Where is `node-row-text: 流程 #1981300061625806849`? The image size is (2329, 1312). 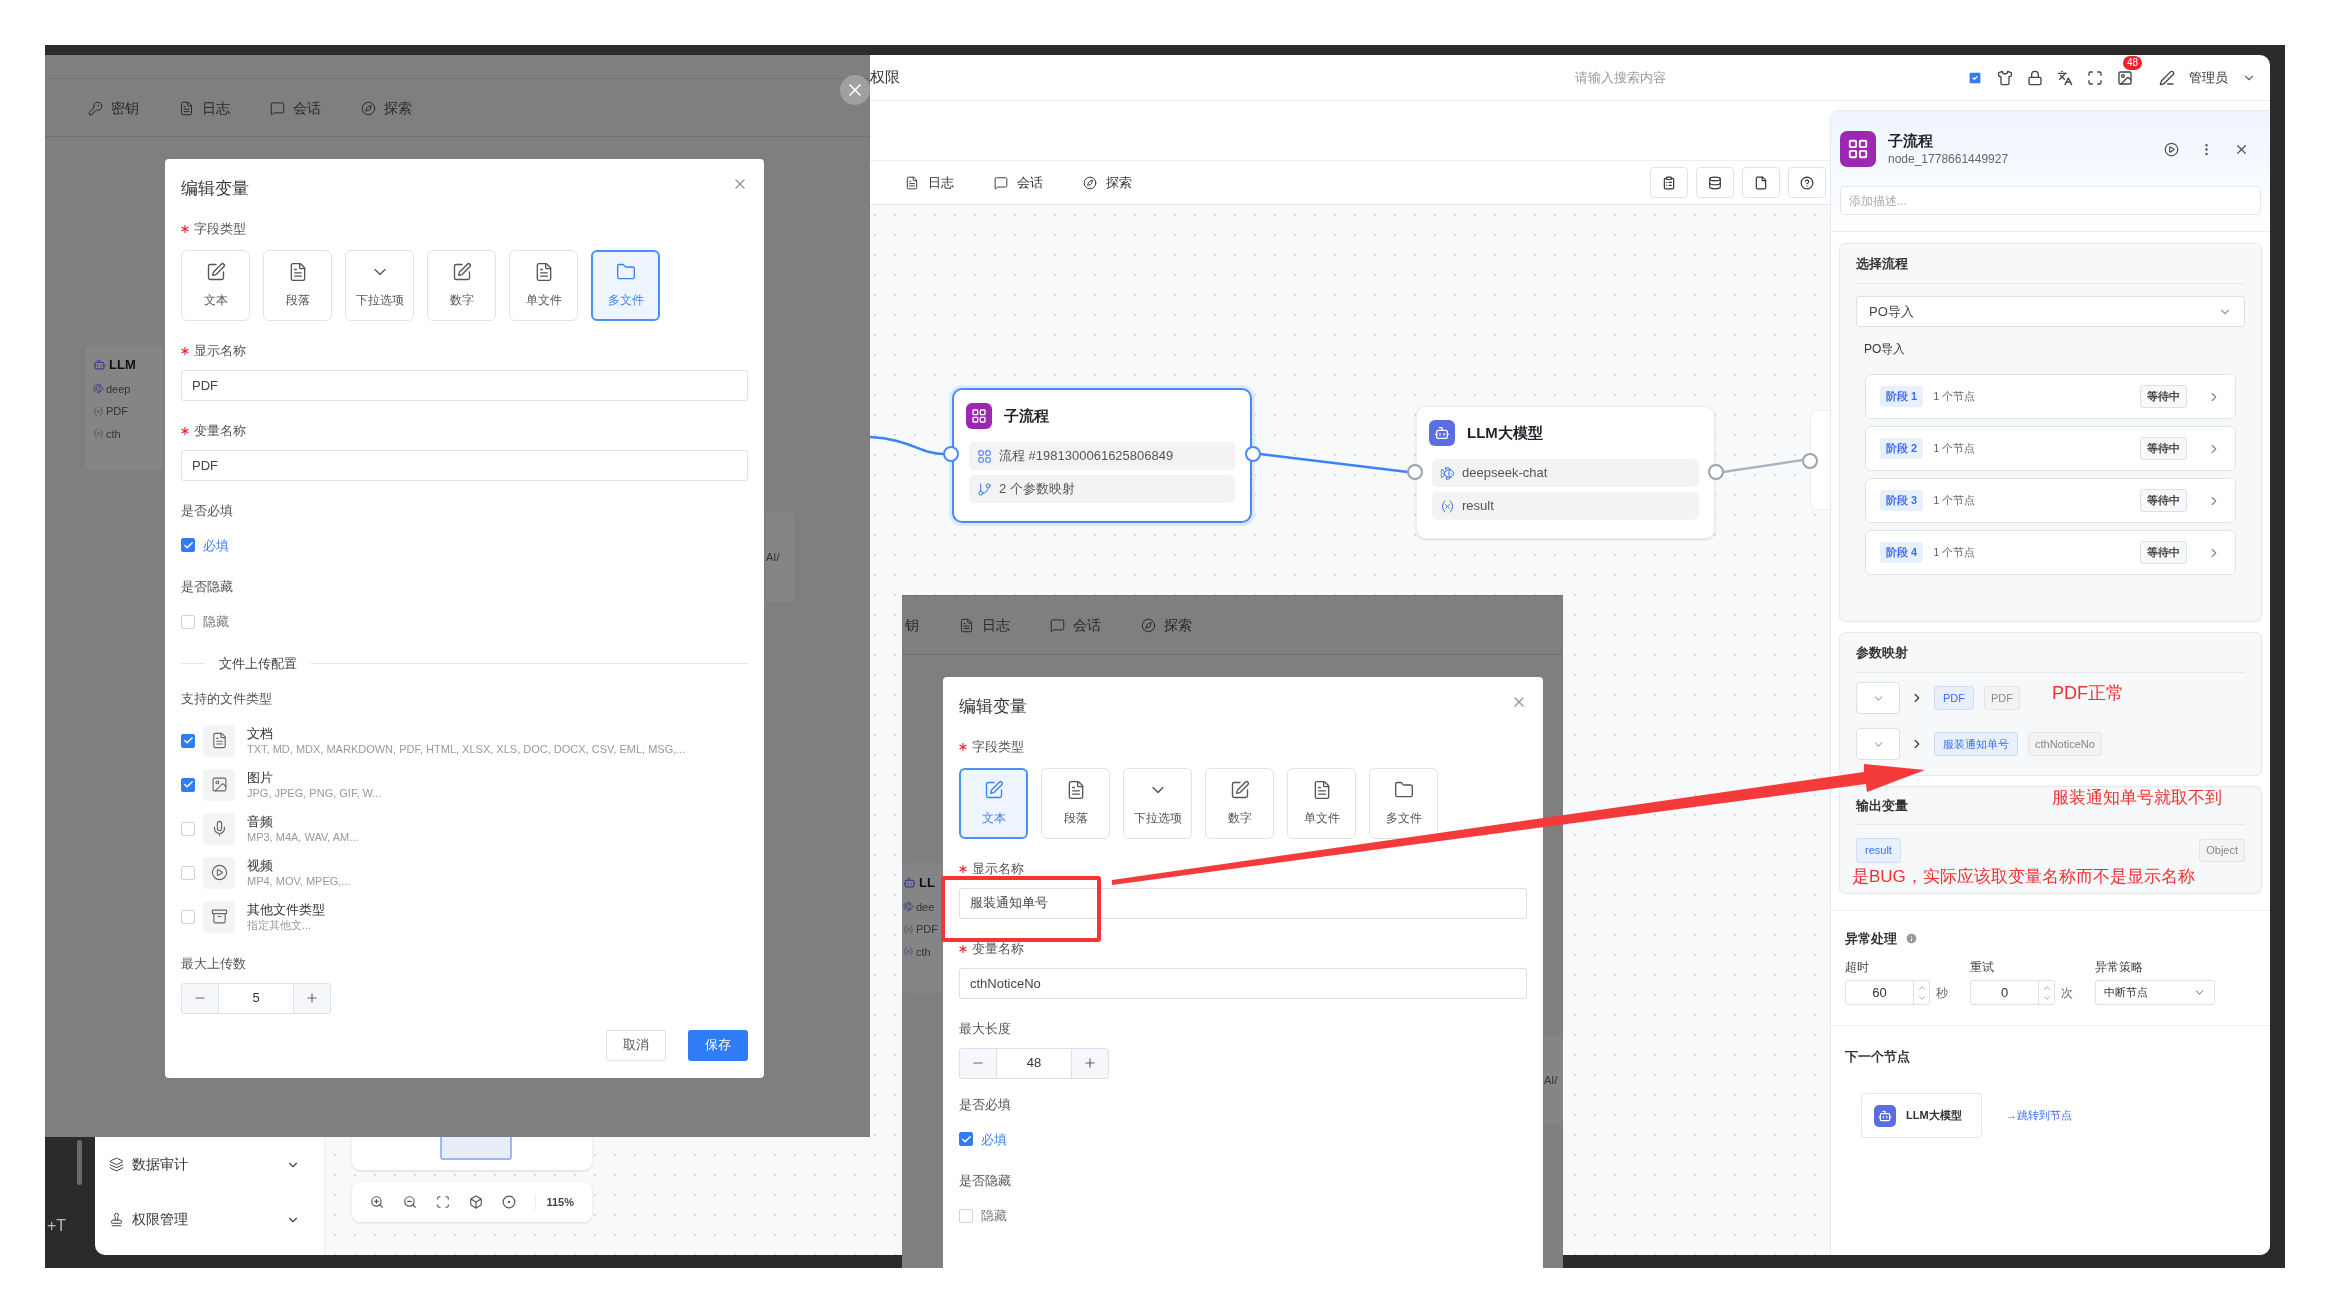
node-row-text: 流程 #1981300061625806849 is located at coordinates (1086, 456).